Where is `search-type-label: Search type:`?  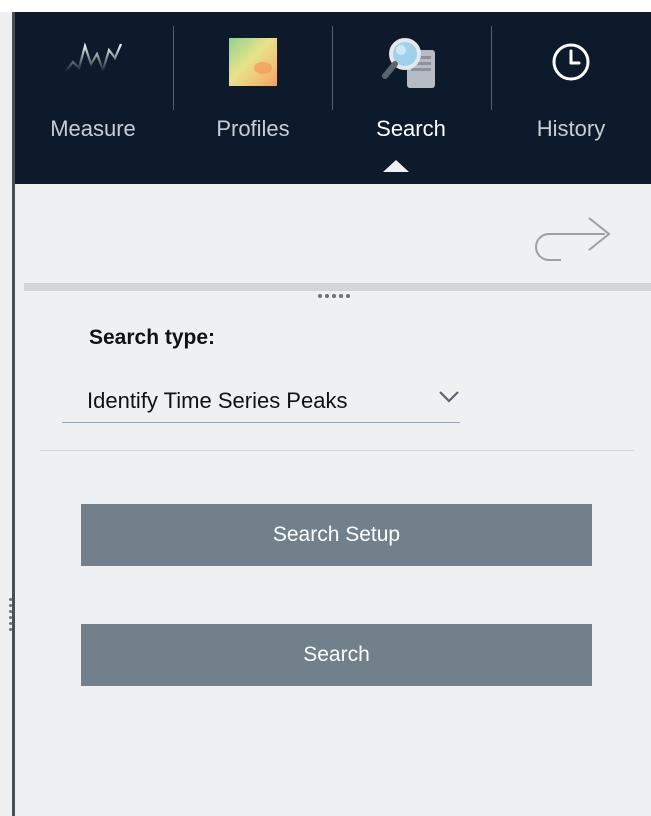
search-type-label: Search type: is located at coordinates (152, 337).